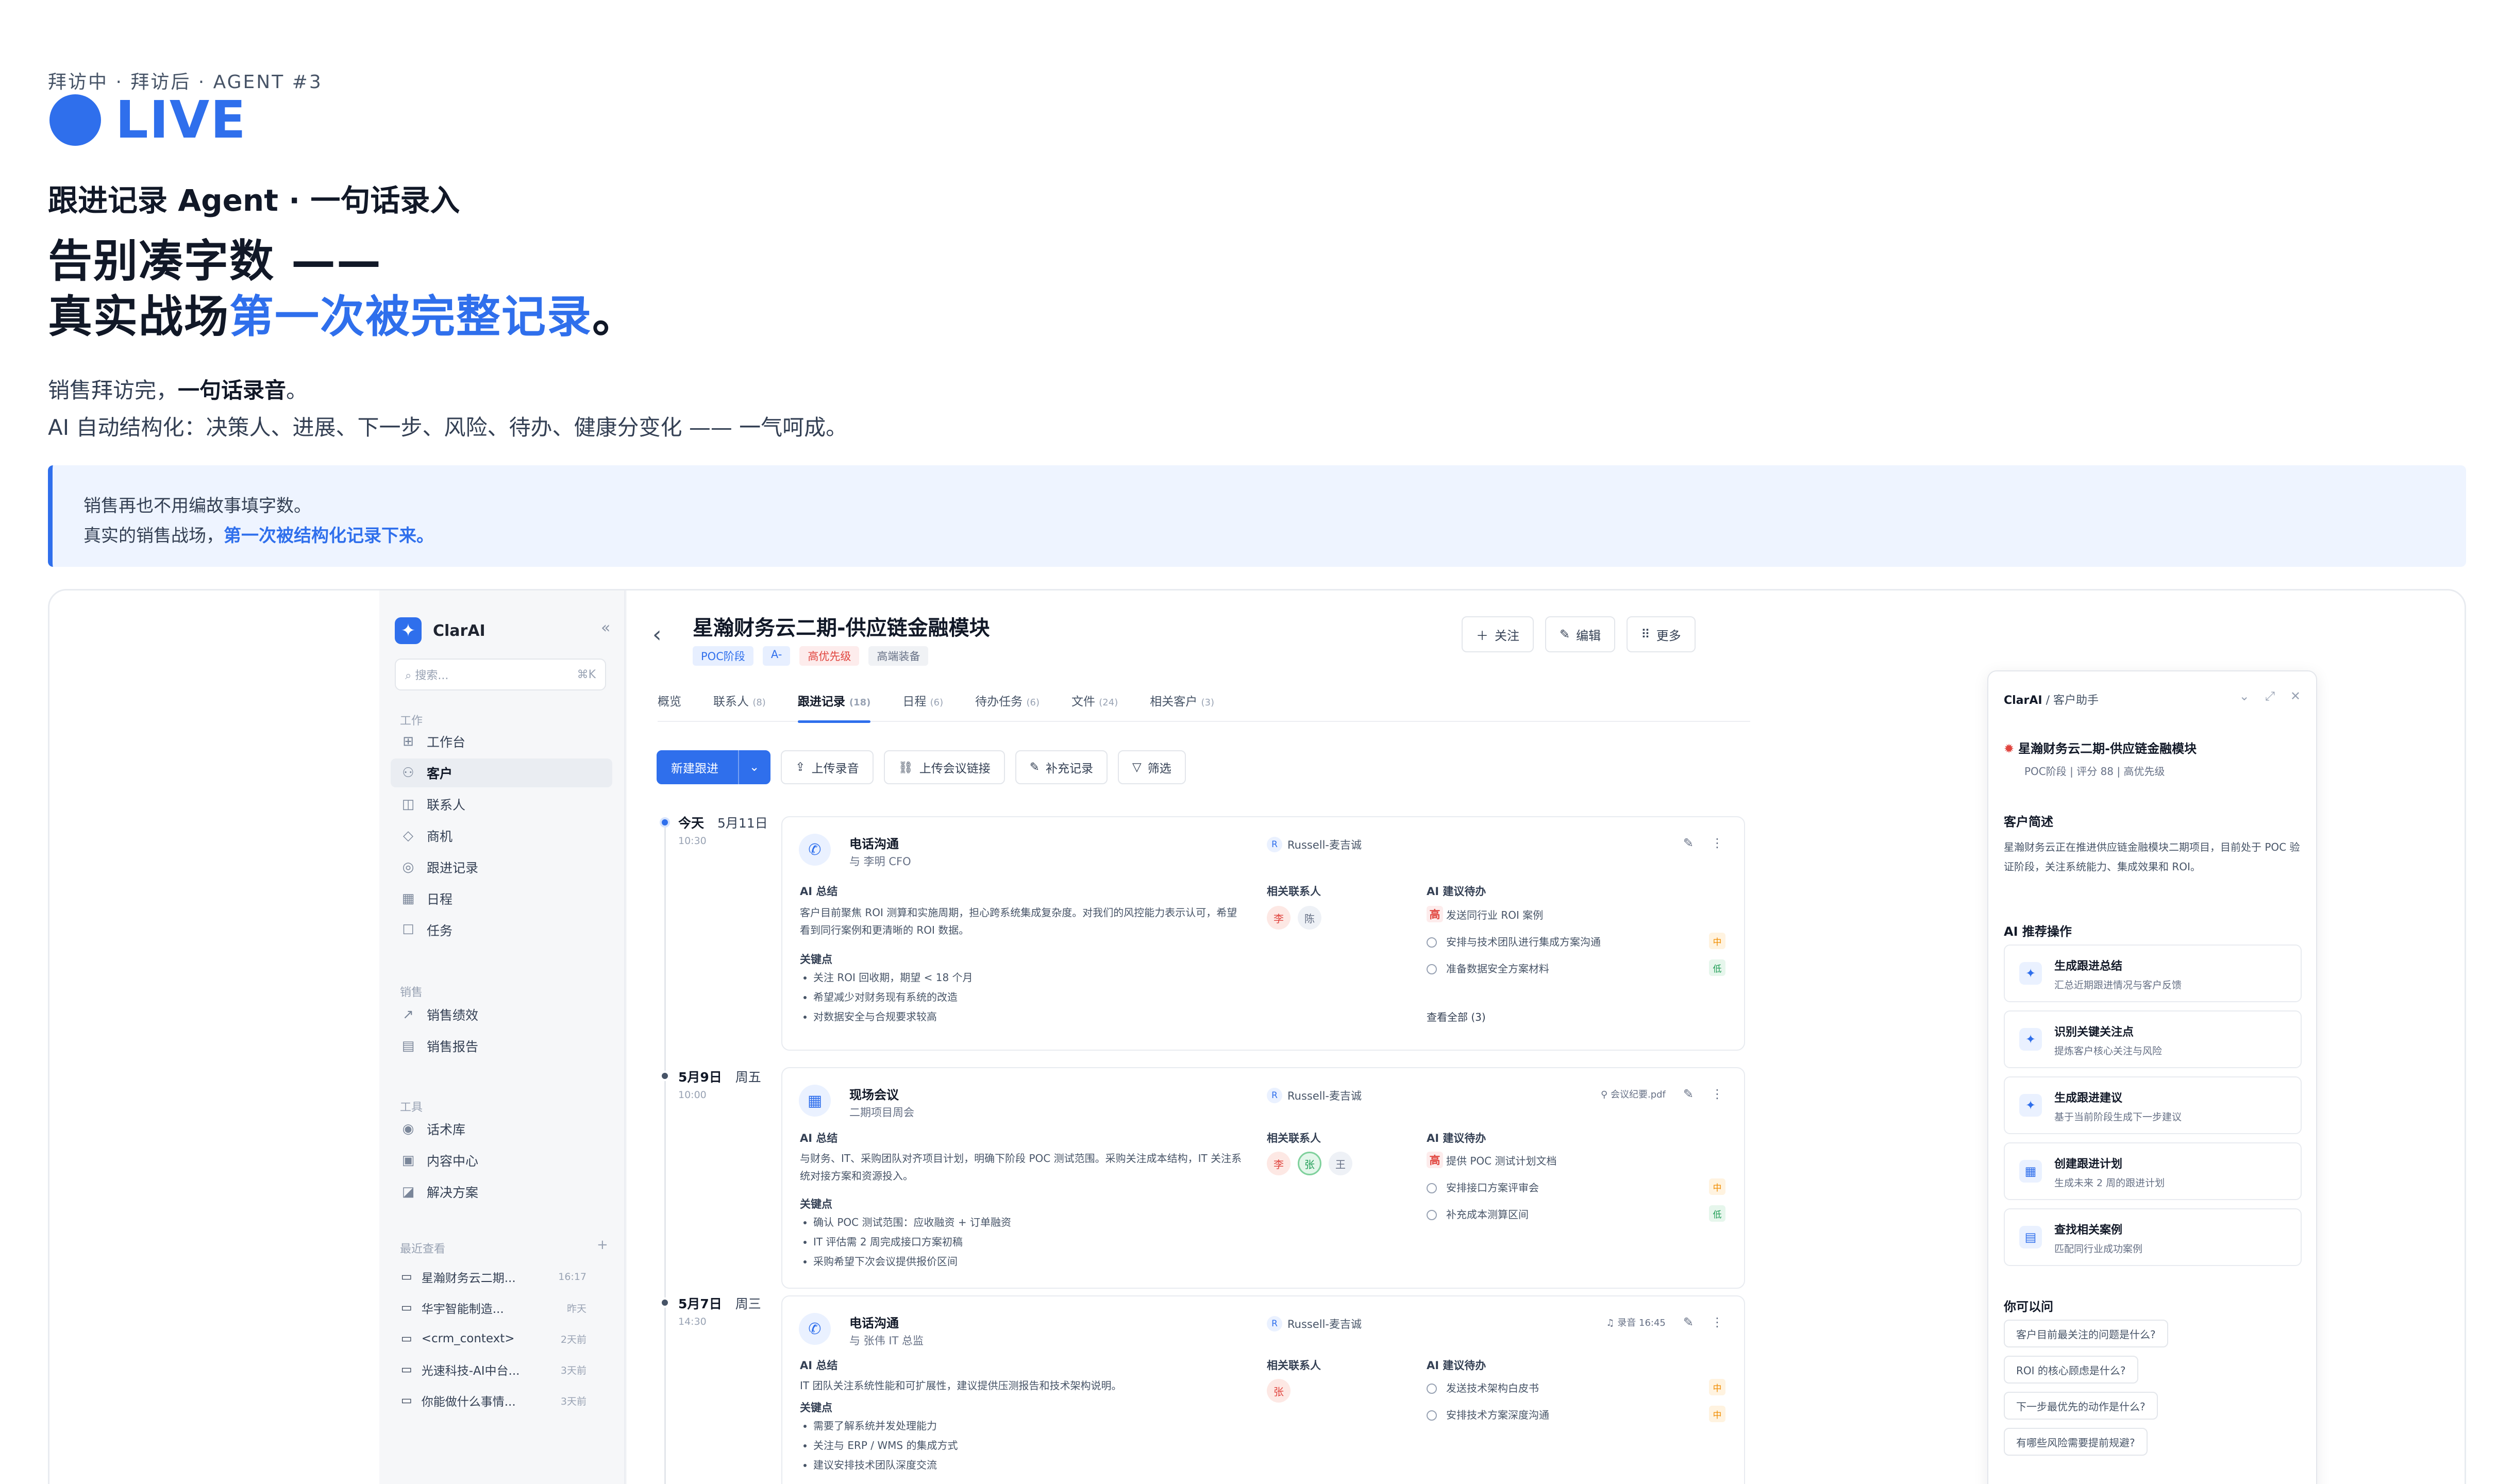 Image resolution: width=2497 pixels, height=1484 pixels. I want to click on add-note-button: ✎ 补充记录, so click(1061, 767).